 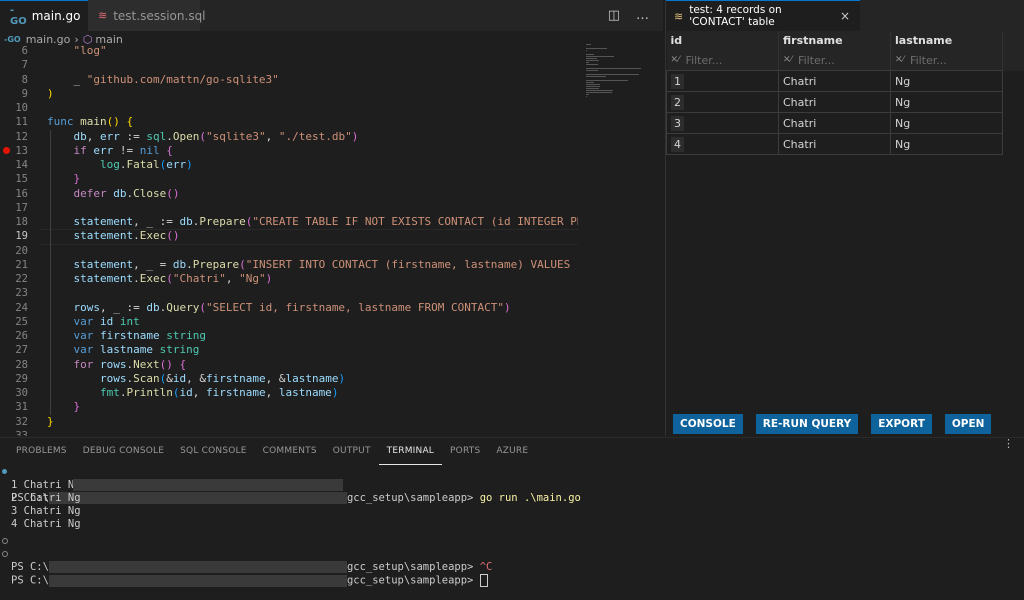 I want to click on open-button: OPEN, so click(x=968, y=424).